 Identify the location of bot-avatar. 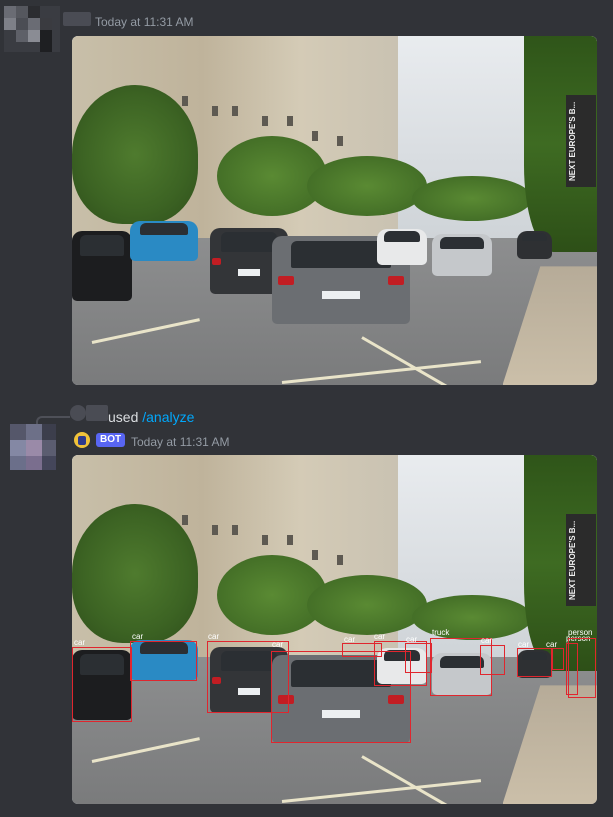
(33, 447).